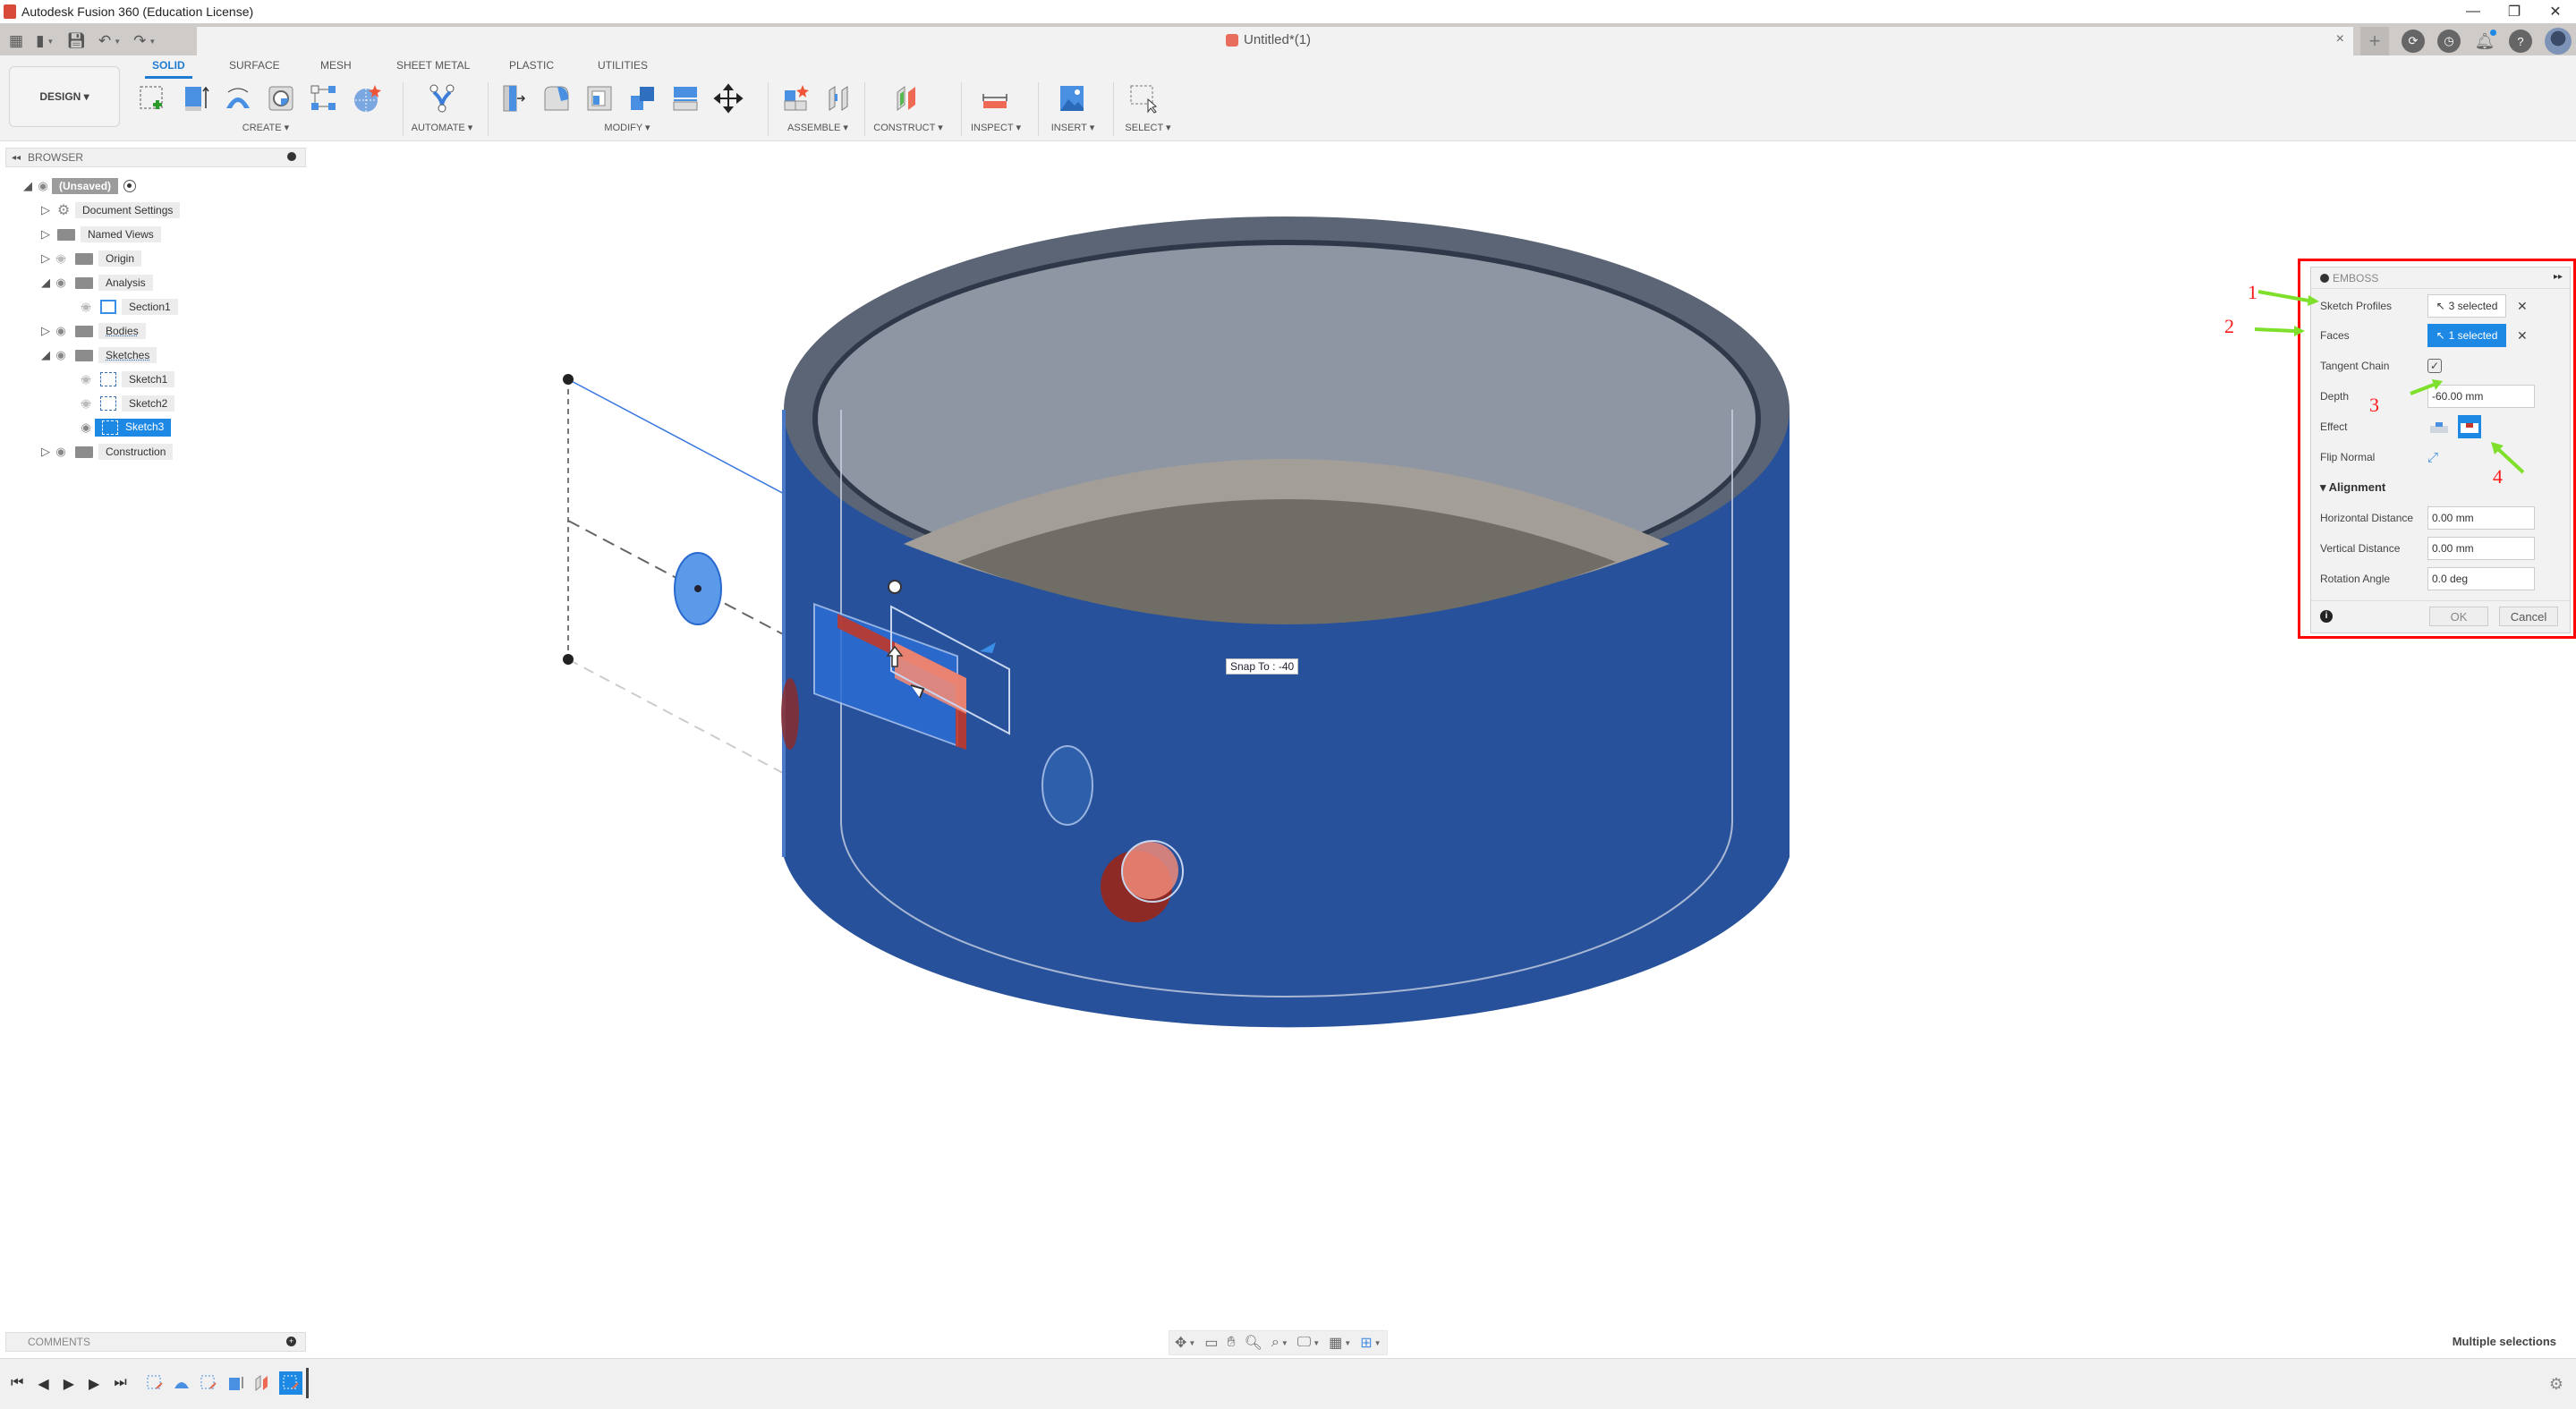 The image size is (2576, 1409). Describe the element at coordinates (2556, 1385) in the screenshot. I see `timeline-settings-gear-icon: ⚙` at that location.